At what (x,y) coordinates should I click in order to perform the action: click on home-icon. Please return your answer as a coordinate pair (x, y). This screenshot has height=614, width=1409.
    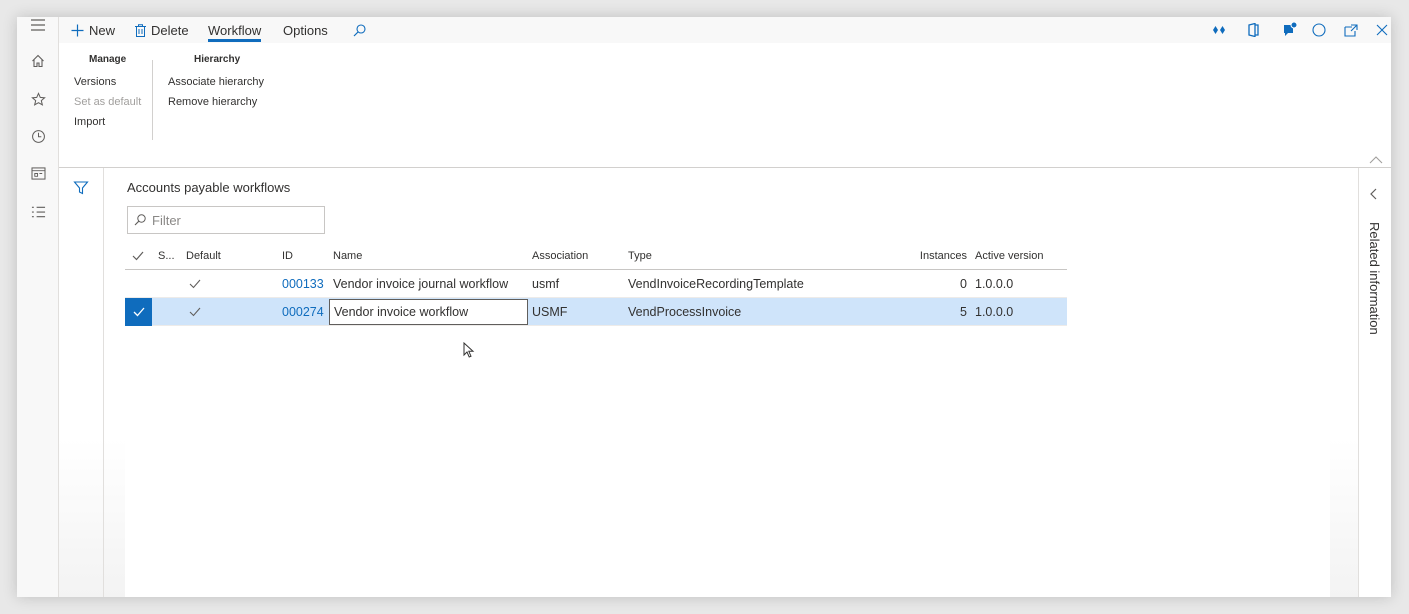
    Looking at the image, I should click on (38, 61).